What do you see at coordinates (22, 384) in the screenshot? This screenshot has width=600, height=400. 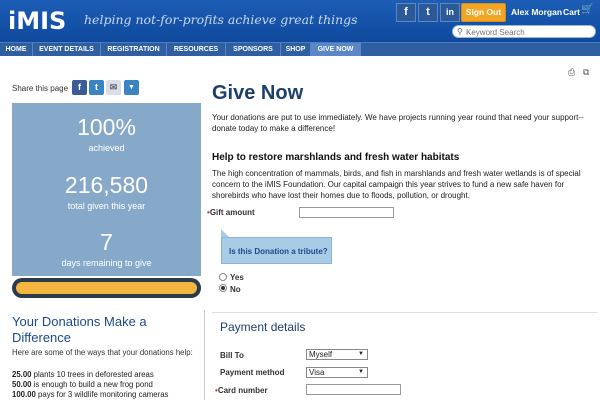 I see `donation-amount: 50.00` at bounding box center [22, 384].